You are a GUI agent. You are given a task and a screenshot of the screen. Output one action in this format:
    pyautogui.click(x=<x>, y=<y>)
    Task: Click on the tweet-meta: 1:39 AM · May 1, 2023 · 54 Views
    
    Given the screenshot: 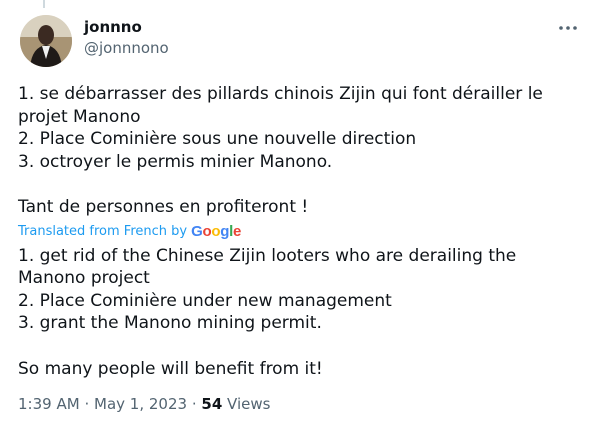 What is the action you would take?
    pyautogui.click(x=144, y=404)
    